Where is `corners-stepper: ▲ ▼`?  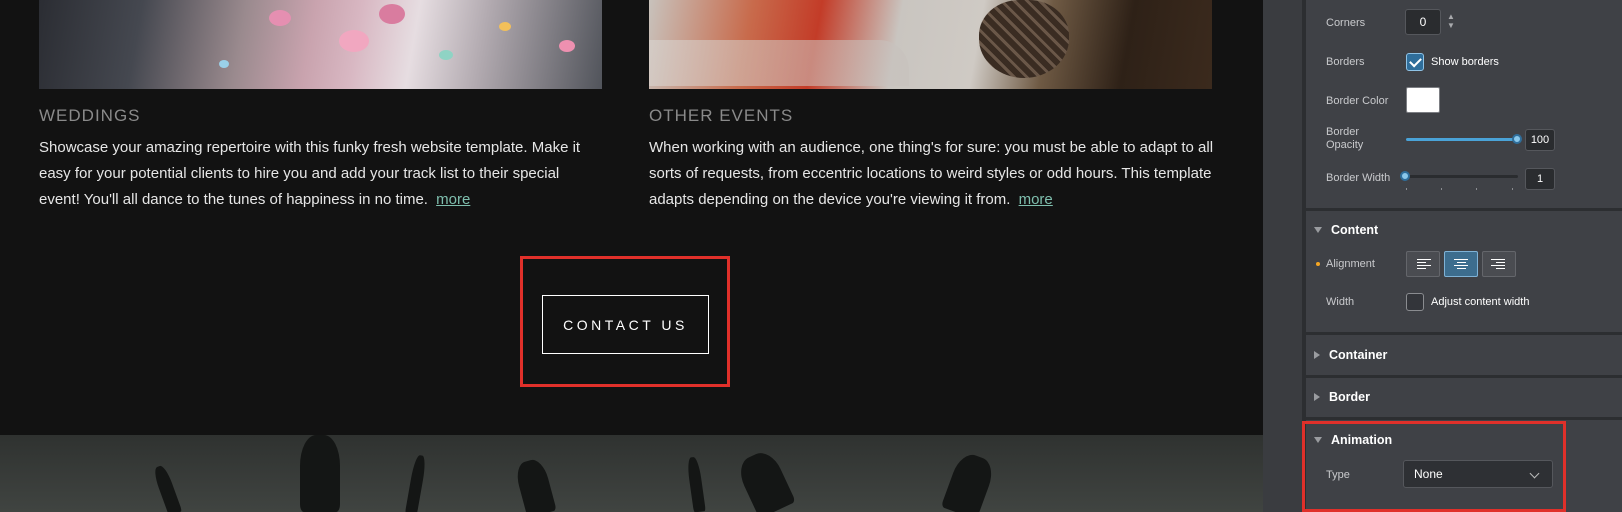 corners-stepper: ▲ ▼ is located at coordinates (1451, 21).